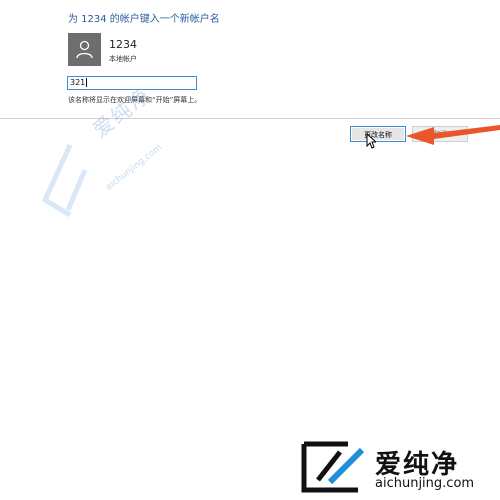 The image size is (500, 500). What do you see at coordinates (144, 19) in the screenshot?
I see `page-heading: 为 1234 的帐户键入一个新帐户名` at bounding box center [144, 19].